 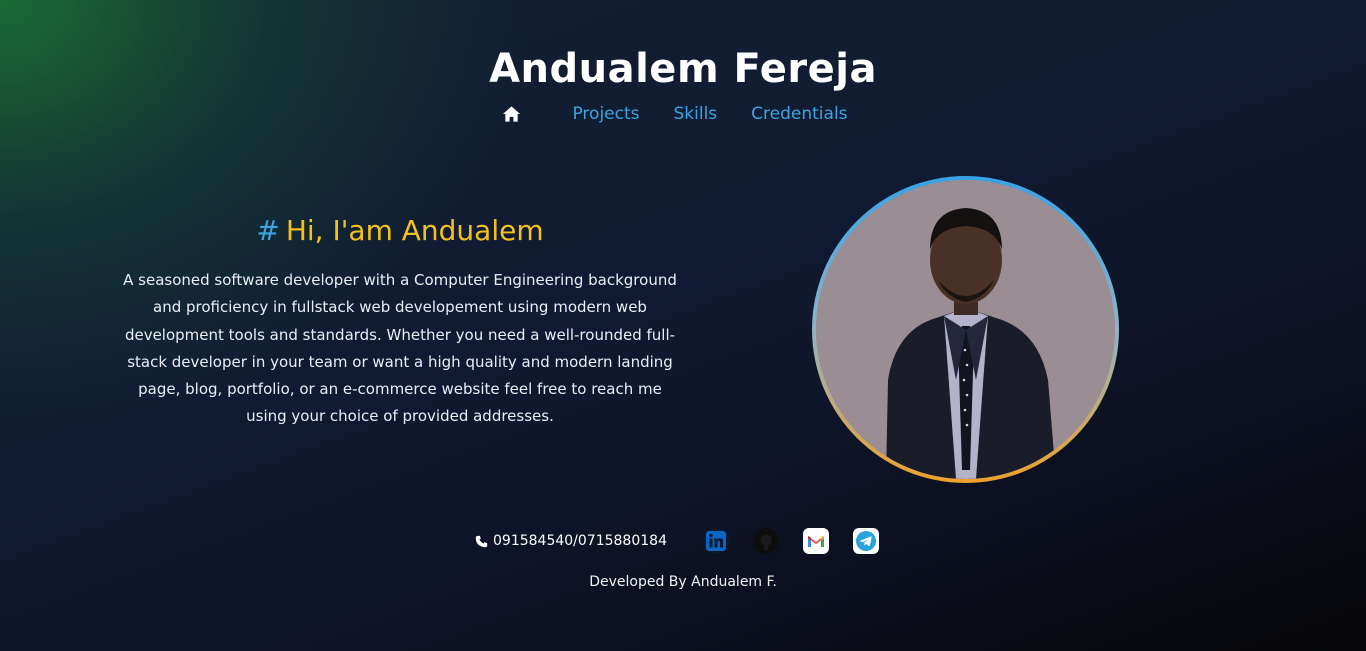 What do you see at coordinates (683, 541) in the screenshot?
I see `contact-bar: 091584540/0715880184` at bounding box center [683, 541].